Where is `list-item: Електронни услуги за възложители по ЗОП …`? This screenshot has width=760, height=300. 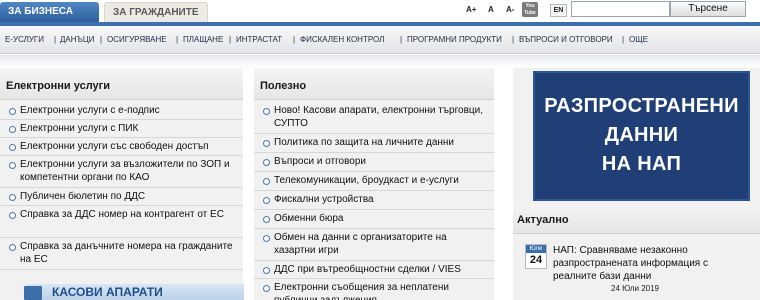 list-item: Електронни услуги за възложители по ЗОП … is located at coordinates (121, 172).